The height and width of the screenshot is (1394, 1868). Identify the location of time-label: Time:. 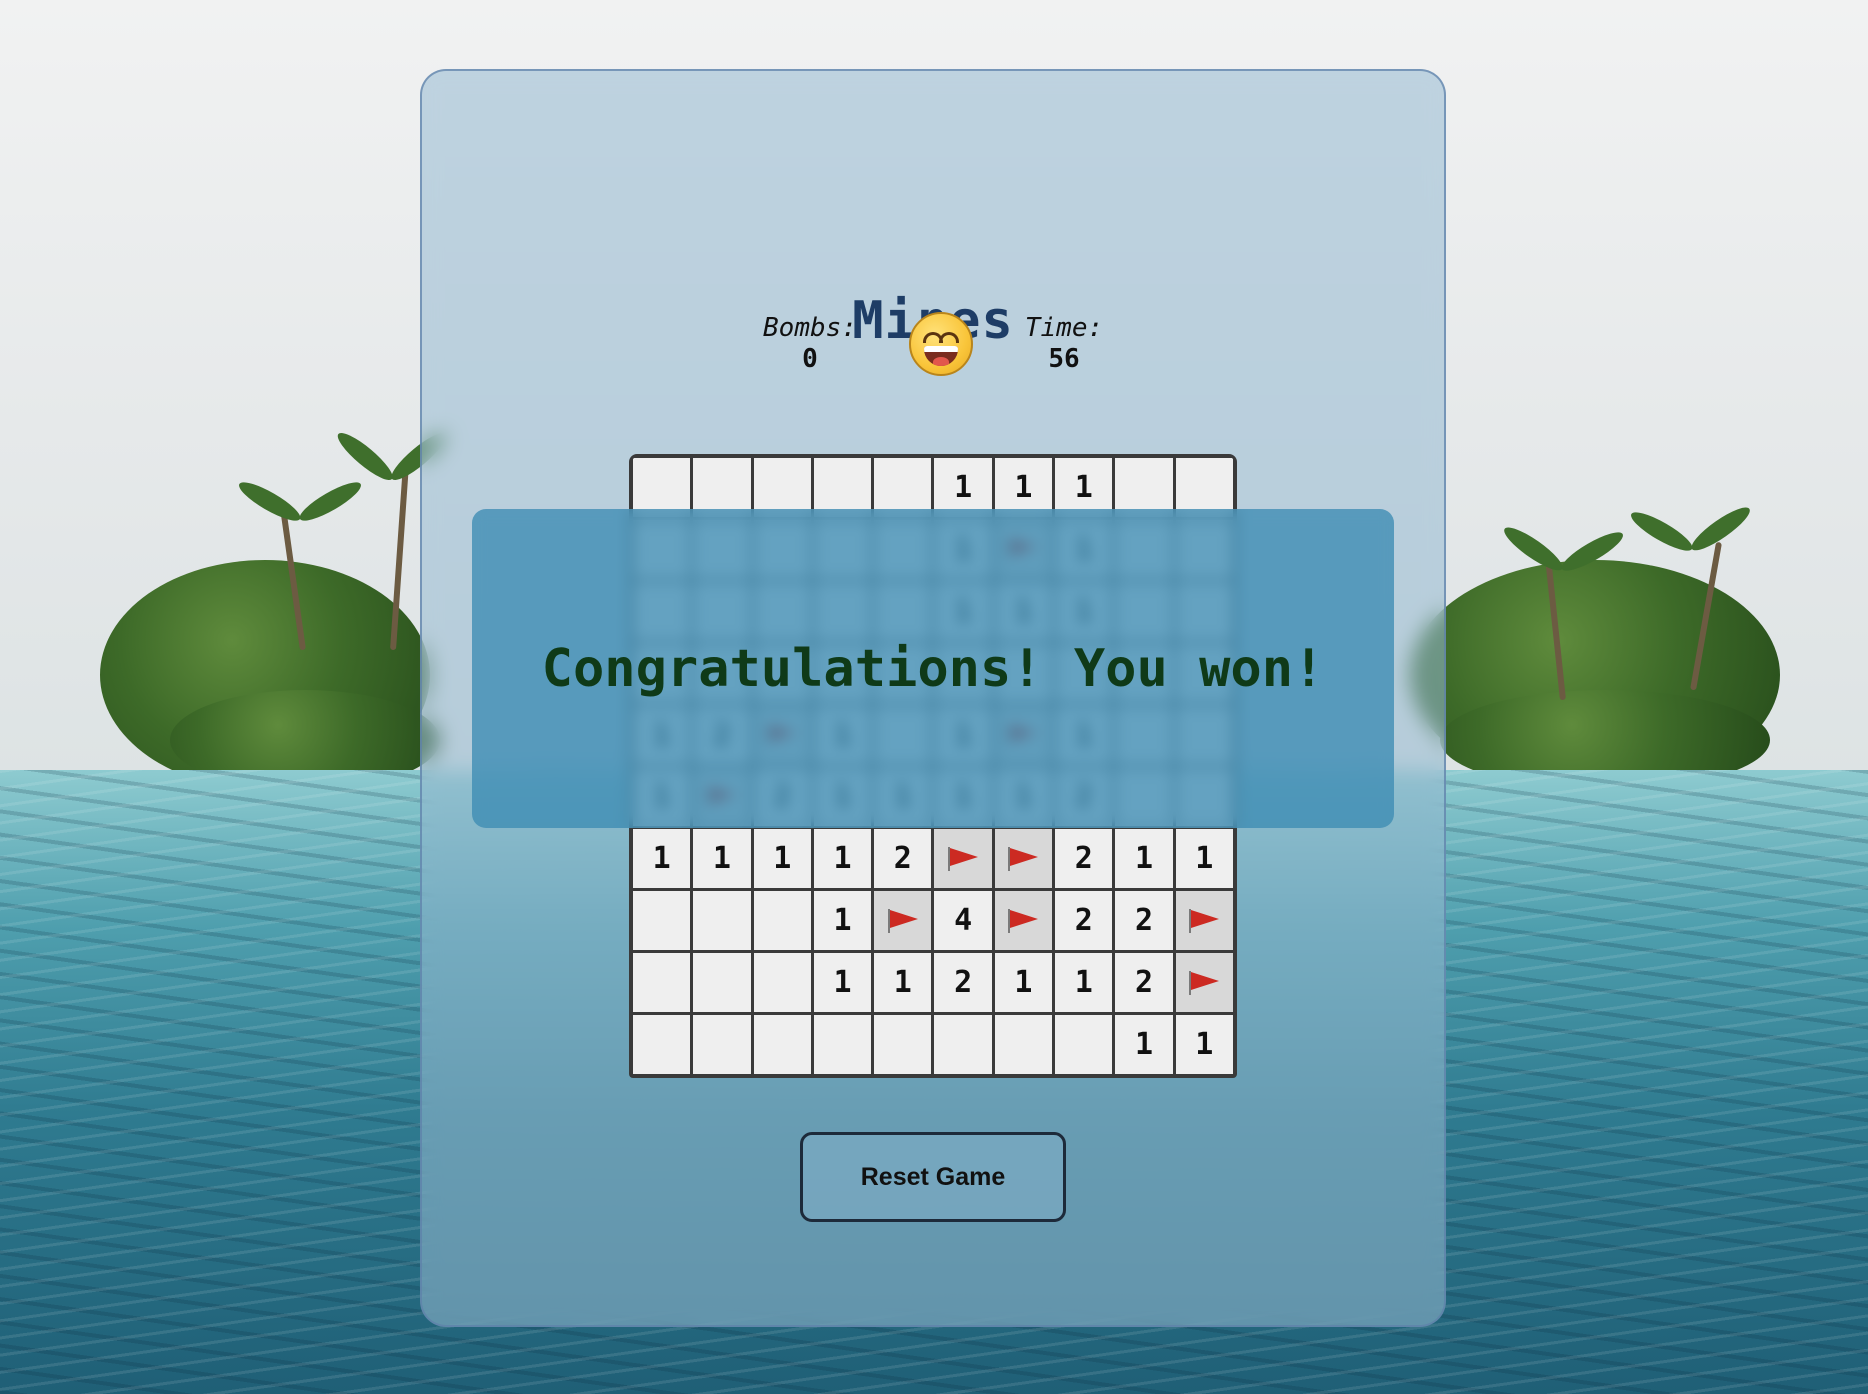
(1064, 328).